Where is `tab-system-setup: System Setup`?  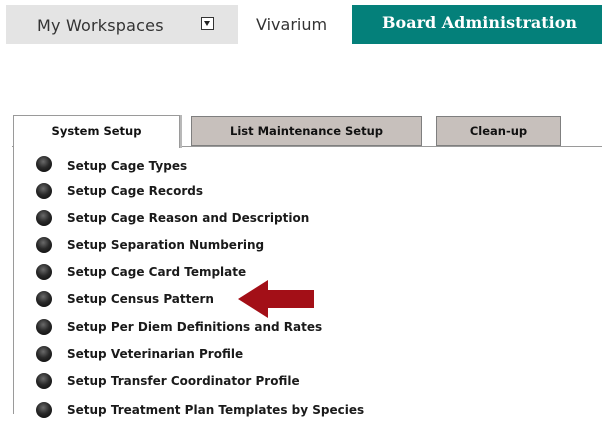 tab-system-setup: System Setup is located at coordinates (96, 131).